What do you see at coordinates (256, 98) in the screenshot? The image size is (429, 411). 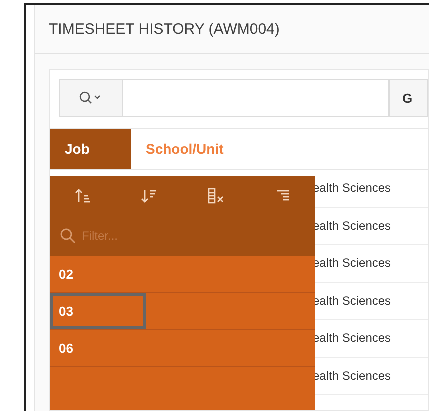 I see `search-field` at bounding box center [256, 98].